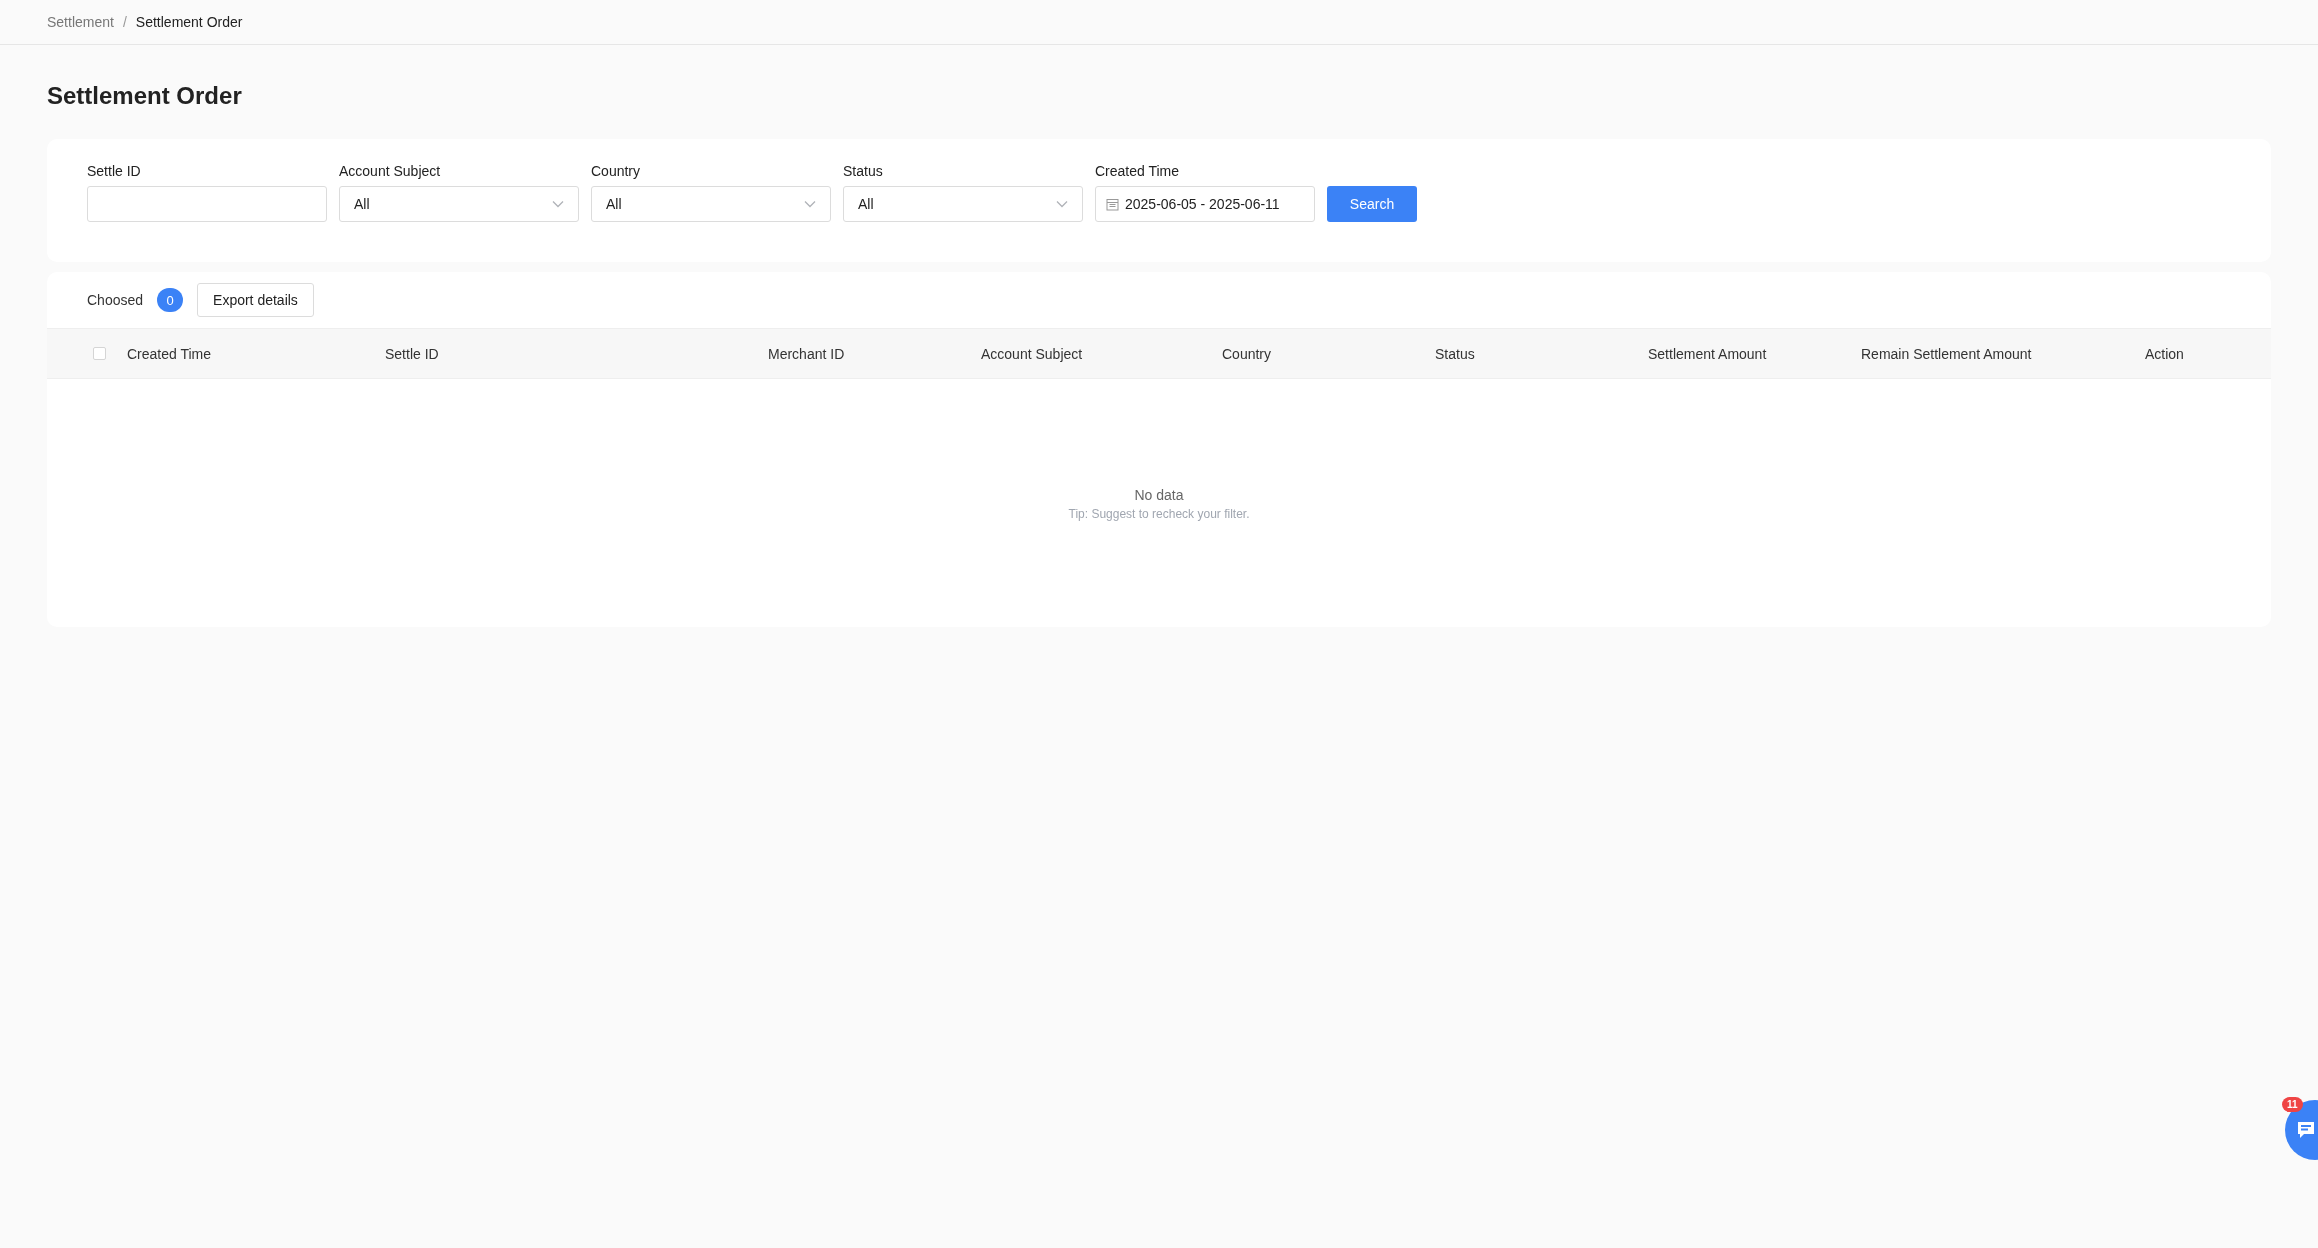 The width and height of the screenshot is (2318, 1248). What do you see at coordinates (1708, 353) in the screenshot?
I see `column-header: Settlement Amount` at bounding box center [1708, 353].